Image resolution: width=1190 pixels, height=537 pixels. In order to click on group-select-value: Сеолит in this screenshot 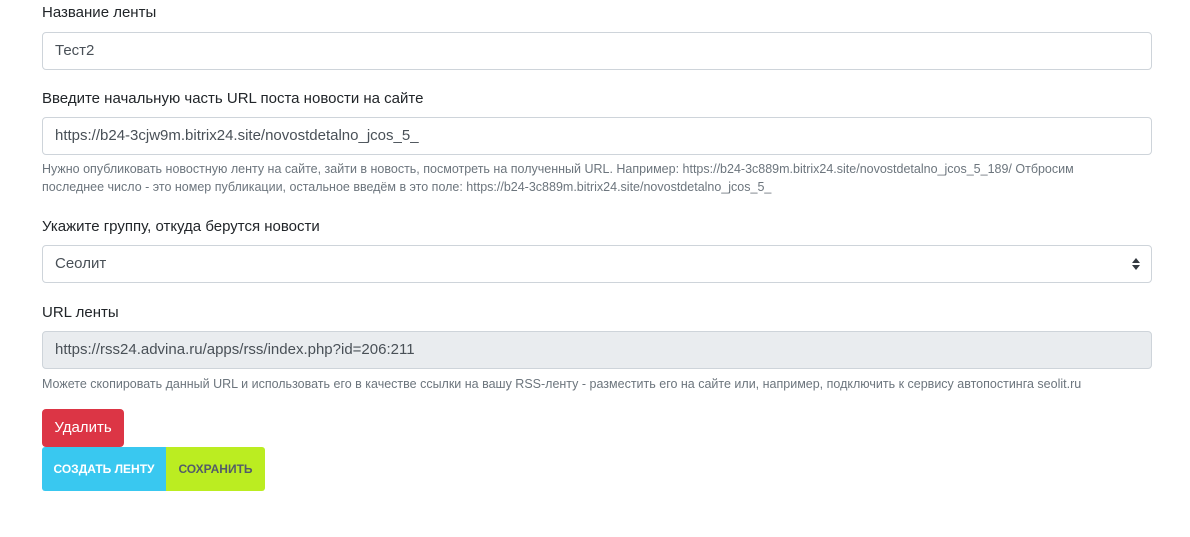, I will do `click(81, 263)`.